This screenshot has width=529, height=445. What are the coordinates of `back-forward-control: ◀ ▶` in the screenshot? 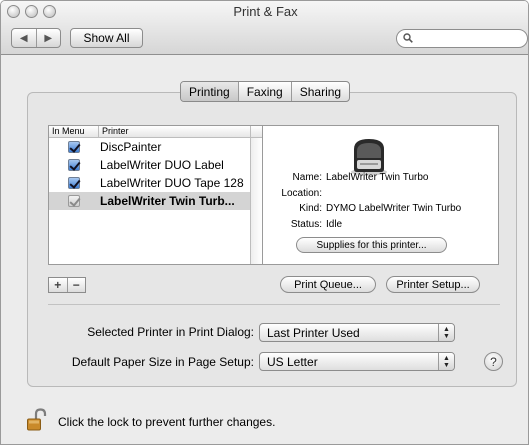 It's located at (36, 38).